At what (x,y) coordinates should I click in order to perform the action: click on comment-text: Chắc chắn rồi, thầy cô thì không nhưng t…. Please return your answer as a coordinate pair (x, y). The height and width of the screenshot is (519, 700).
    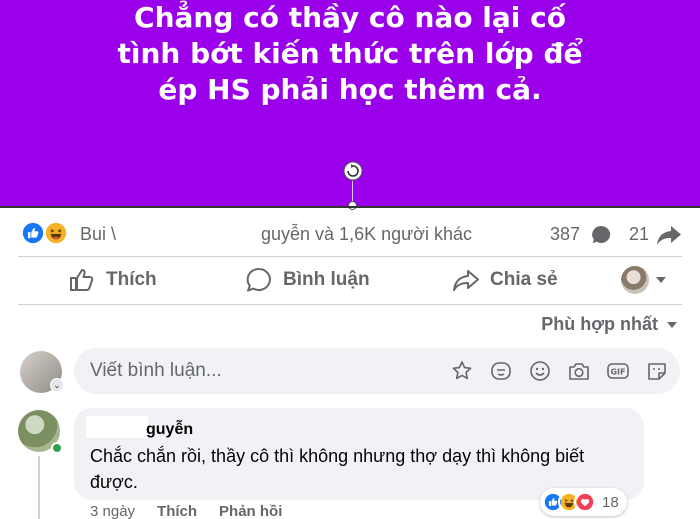
    Looking at the image, I should click on (337, 469).